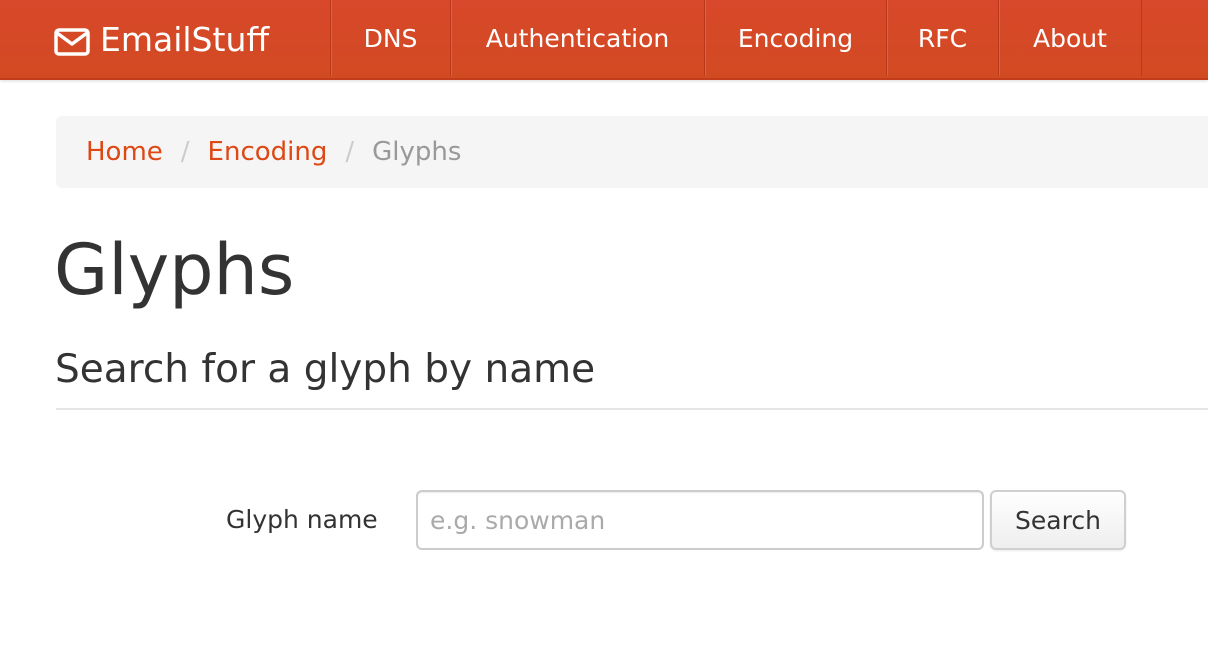 This screenshot has width=1208, height=656. What do you see at coordinates (1058, 520) in the screenshot?
I see `search-button: Search` at bounding box center [1058, 520].